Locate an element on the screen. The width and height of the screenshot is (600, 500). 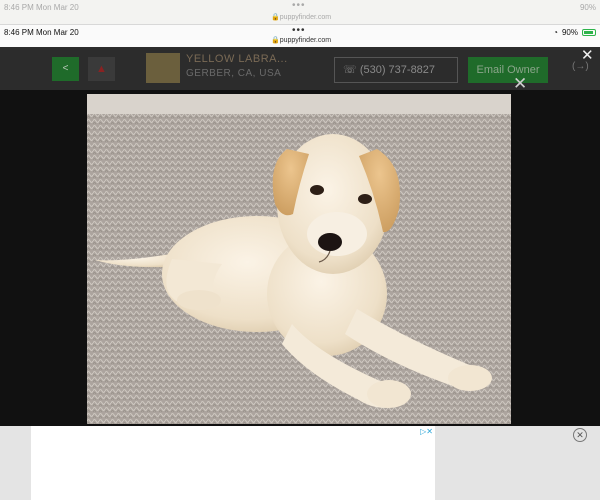
share-button: < is located at coordinates (65, 69).